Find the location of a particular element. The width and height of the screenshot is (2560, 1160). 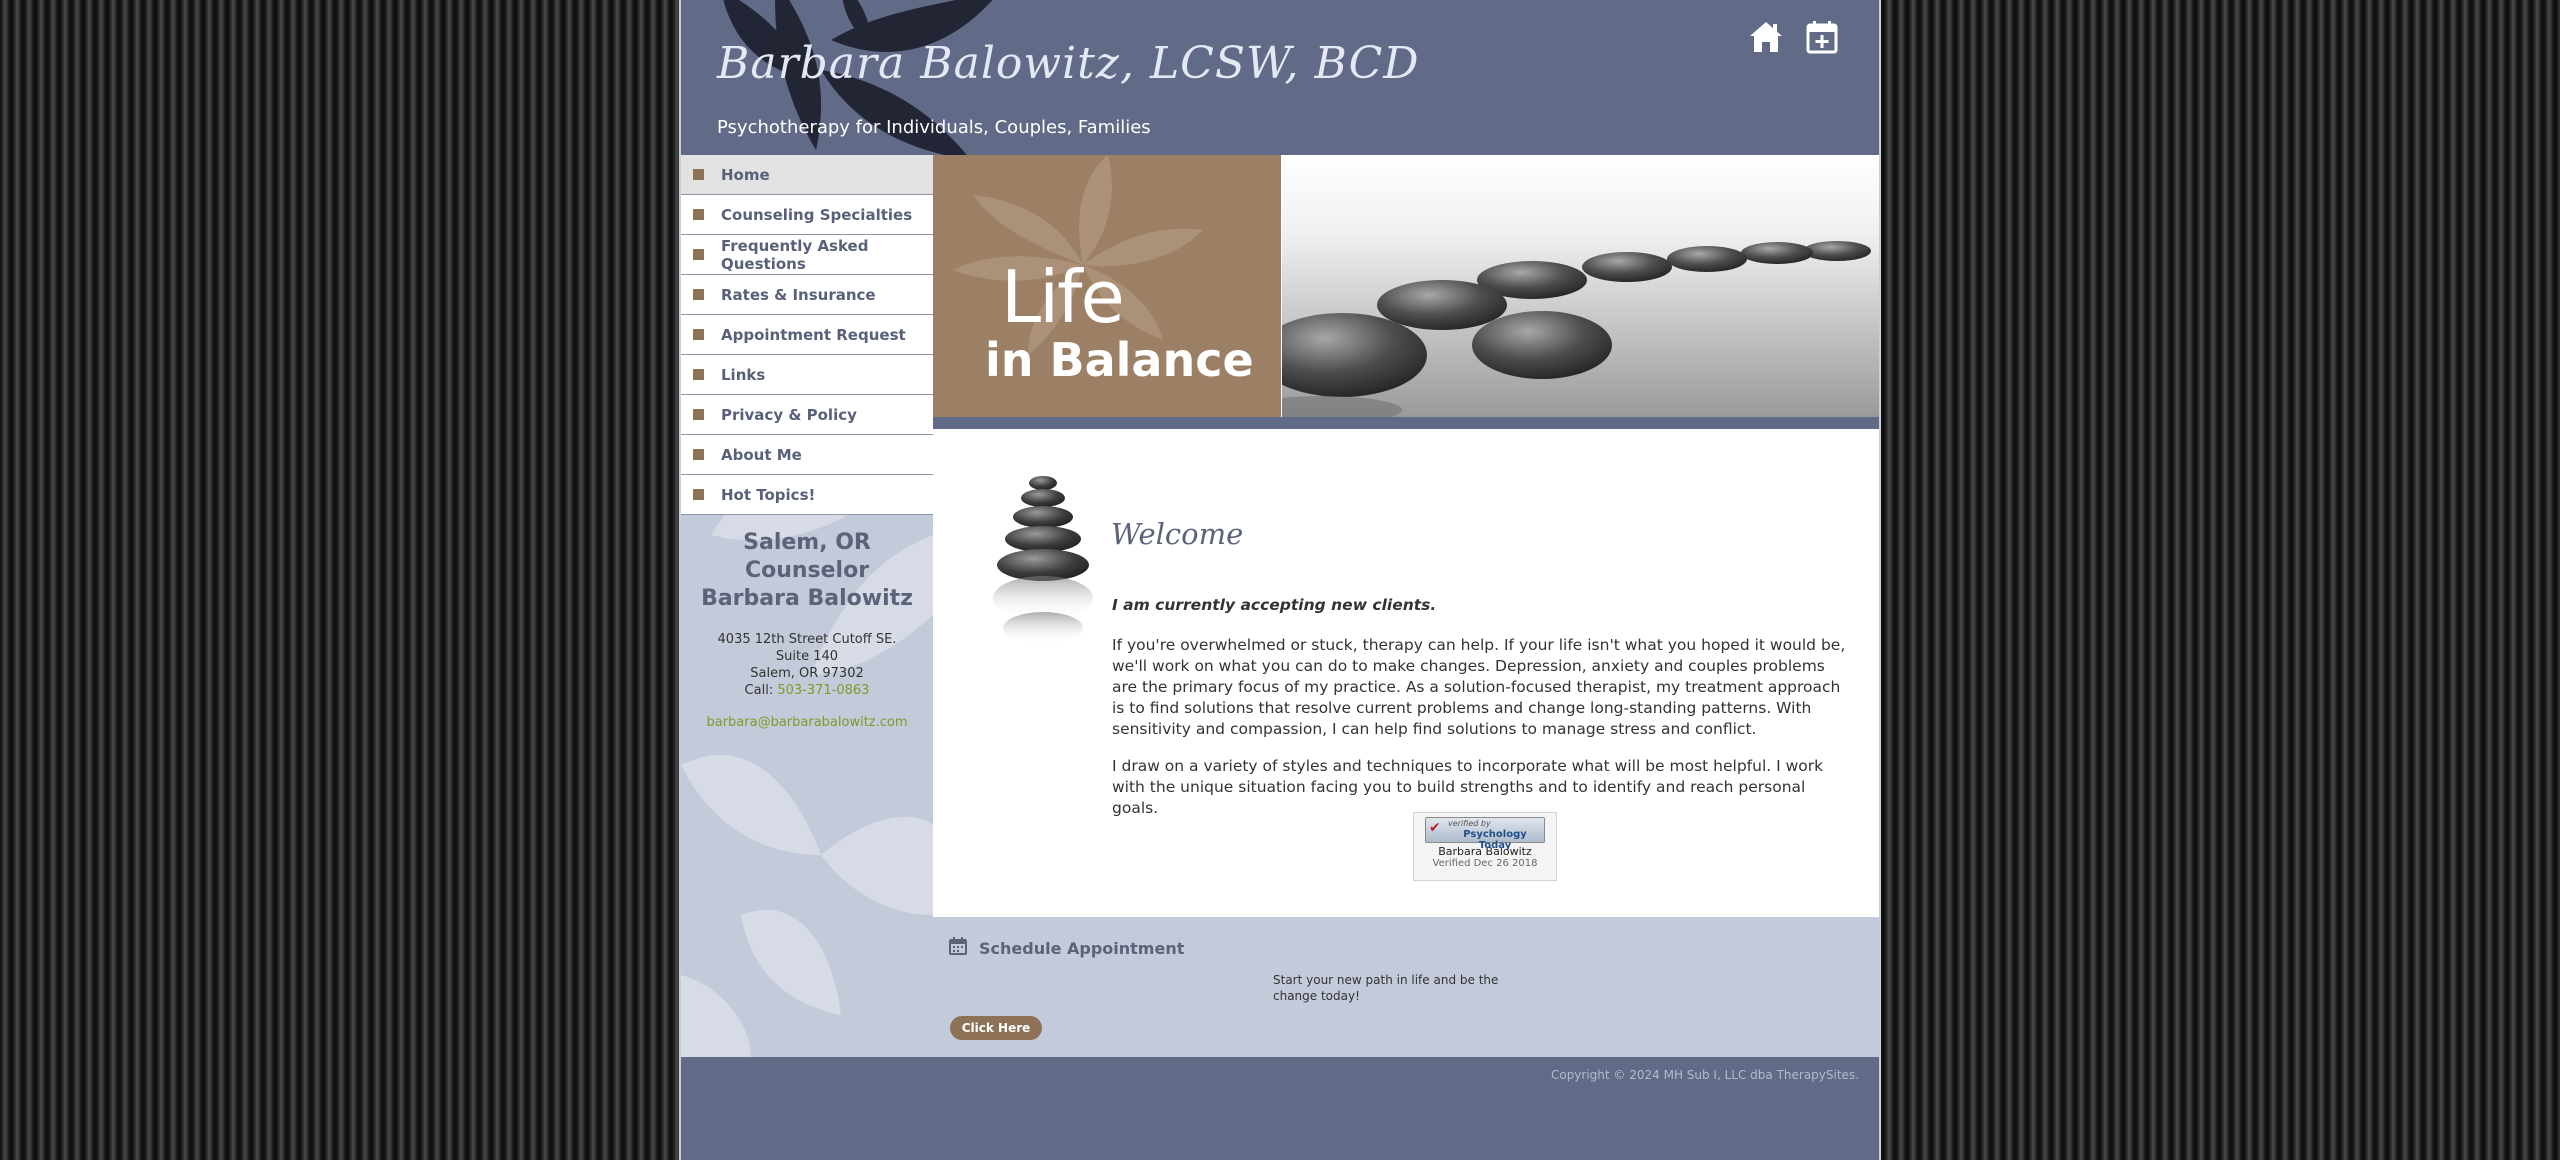

nav-label: Frequently Asked Questions is located at coordinates (795, 254).